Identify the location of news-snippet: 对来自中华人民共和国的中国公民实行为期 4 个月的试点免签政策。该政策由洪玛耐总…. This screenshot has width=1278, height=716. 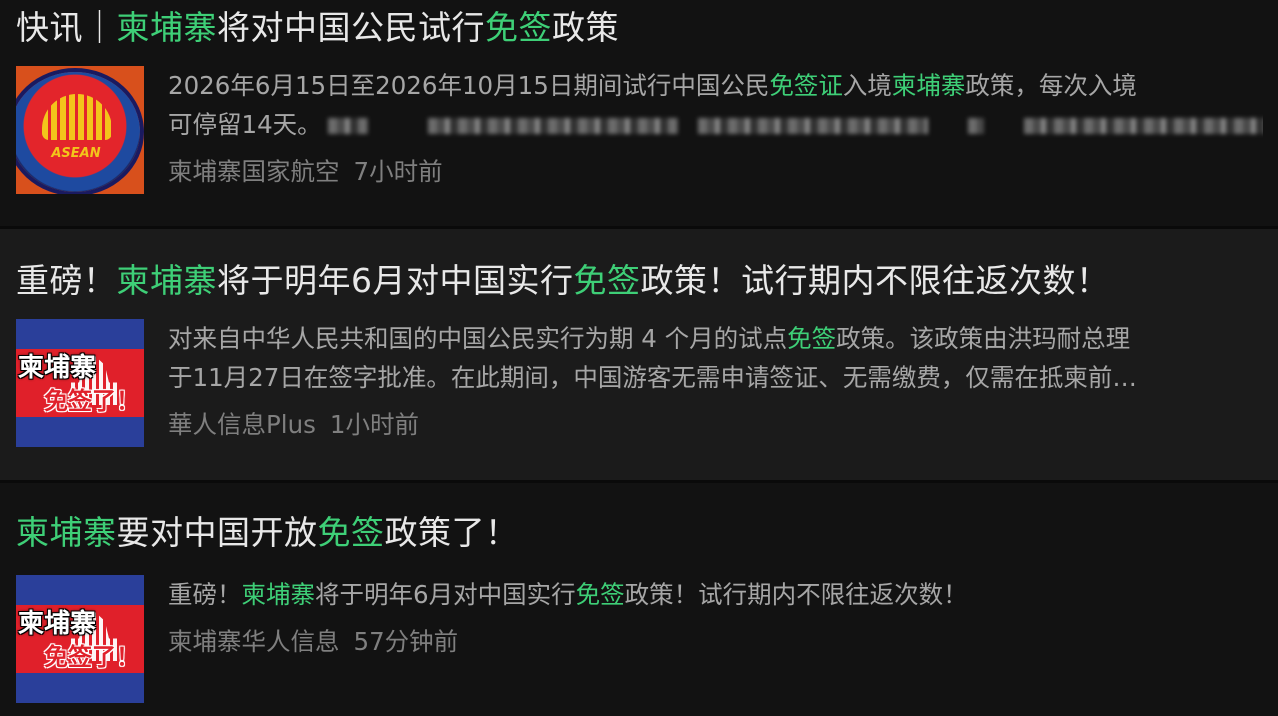
(715, 358).